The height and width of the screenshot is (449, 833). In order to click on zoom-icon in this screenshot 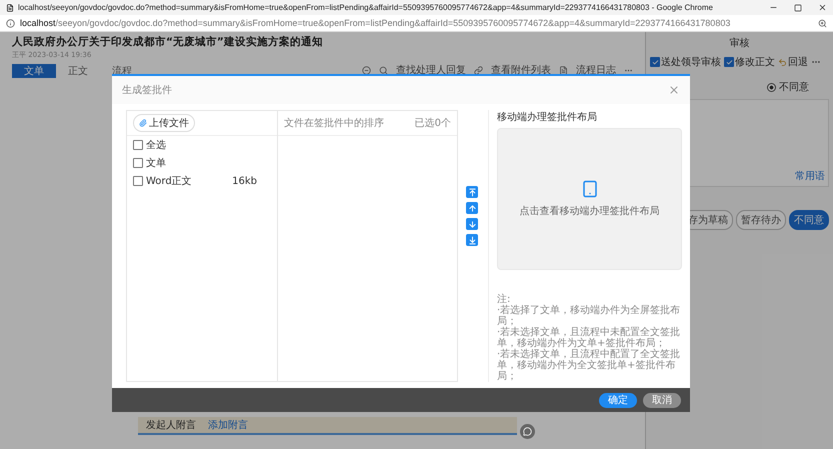, I will do `click(822, 23)`.